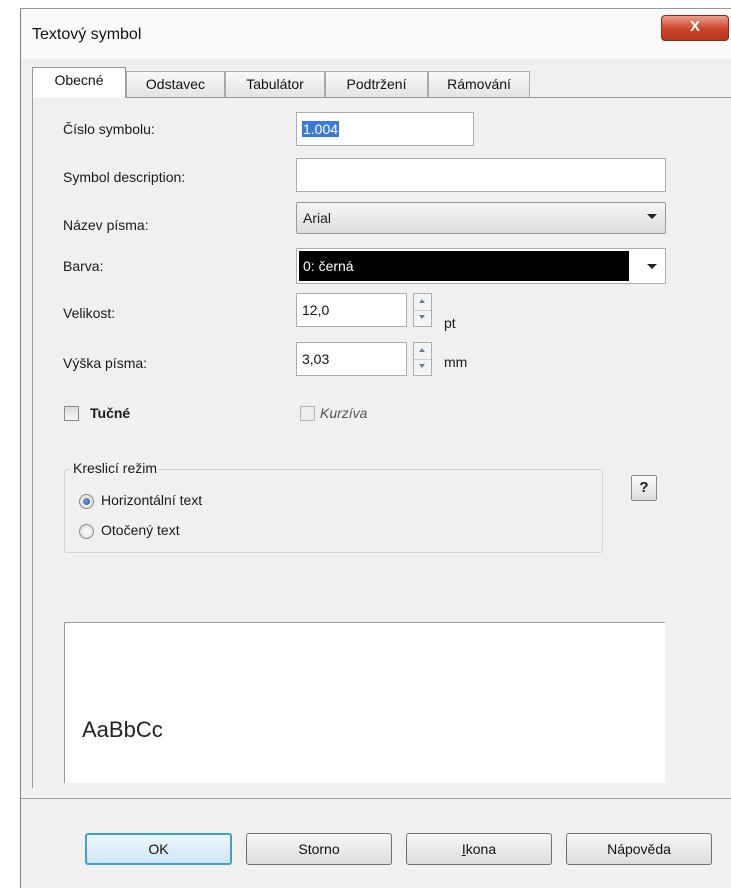  What do you see at coordinates (86, 531) in the screenshot?
I see `radio-rotated-text` at bounding box center [86, 531].